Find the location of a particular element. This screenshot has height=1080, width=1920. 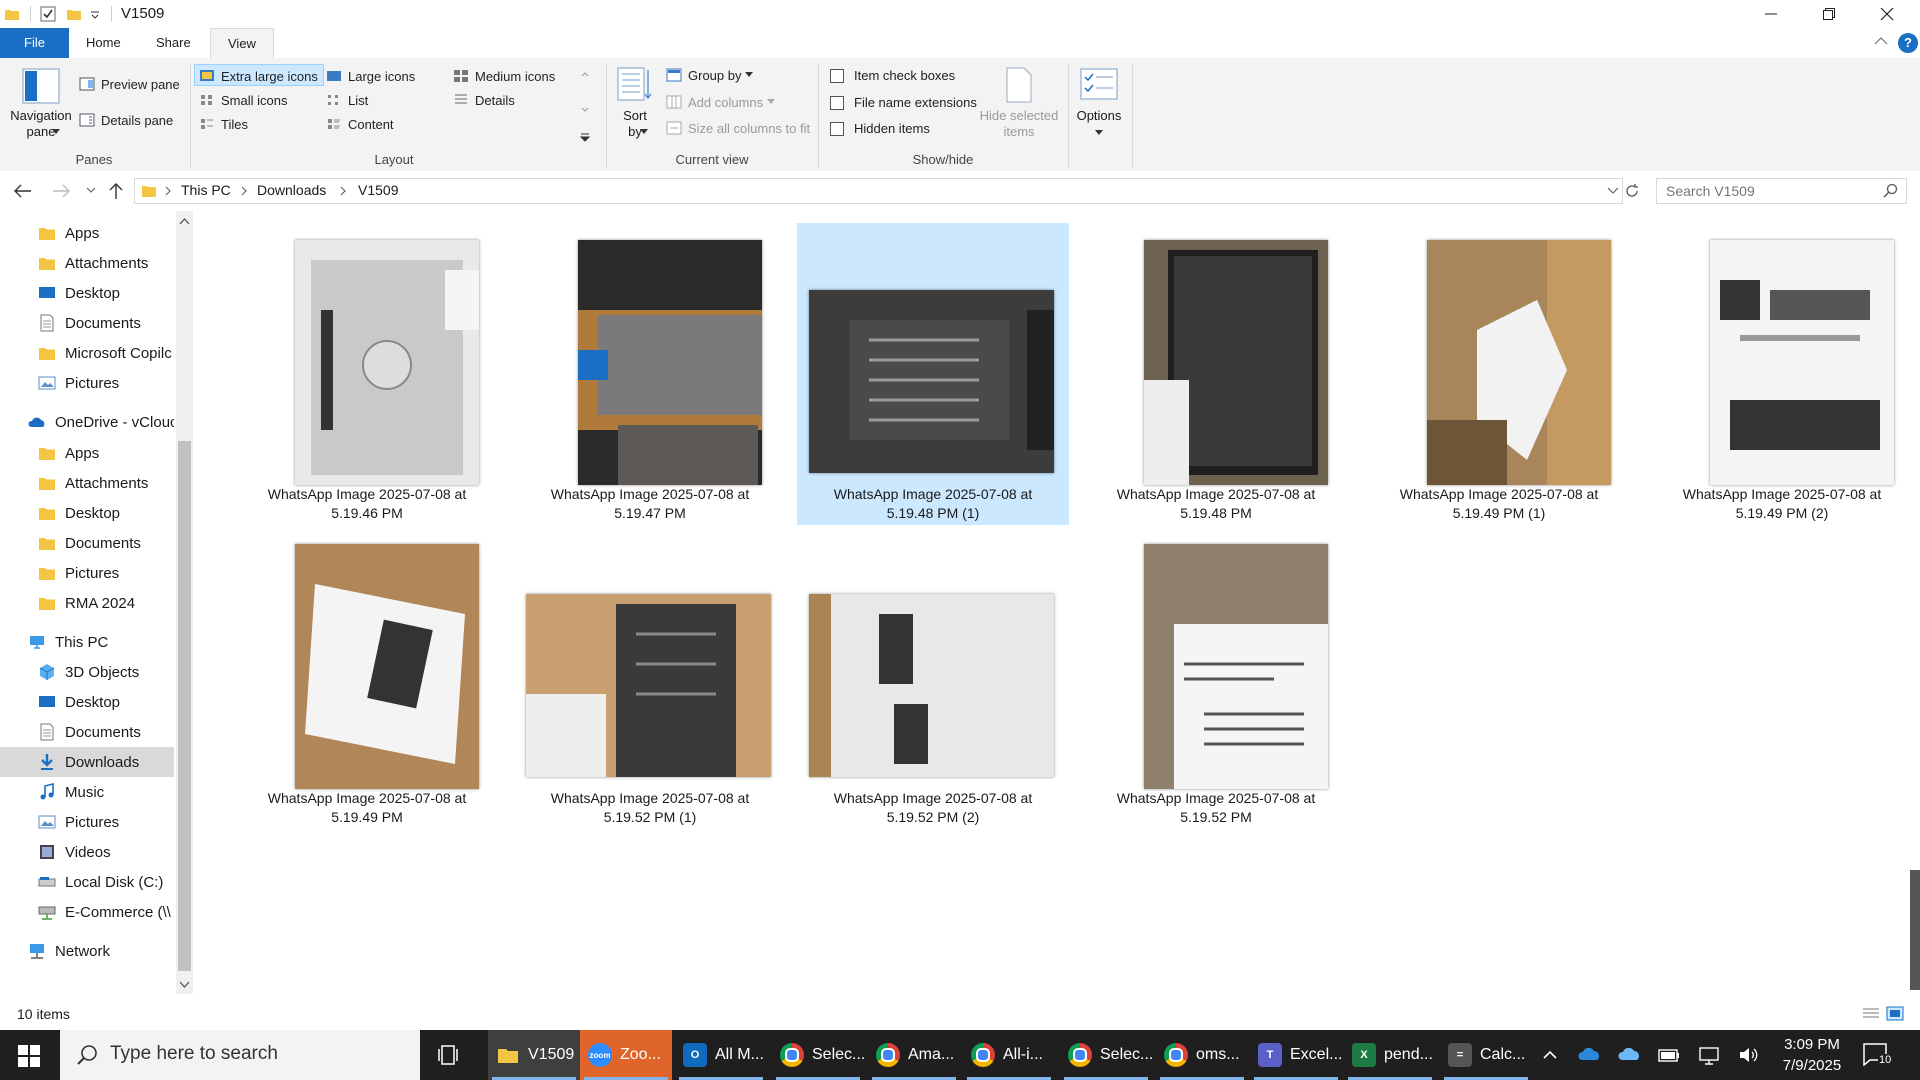

up-arrow-icon is located at coordinates (116, 191).